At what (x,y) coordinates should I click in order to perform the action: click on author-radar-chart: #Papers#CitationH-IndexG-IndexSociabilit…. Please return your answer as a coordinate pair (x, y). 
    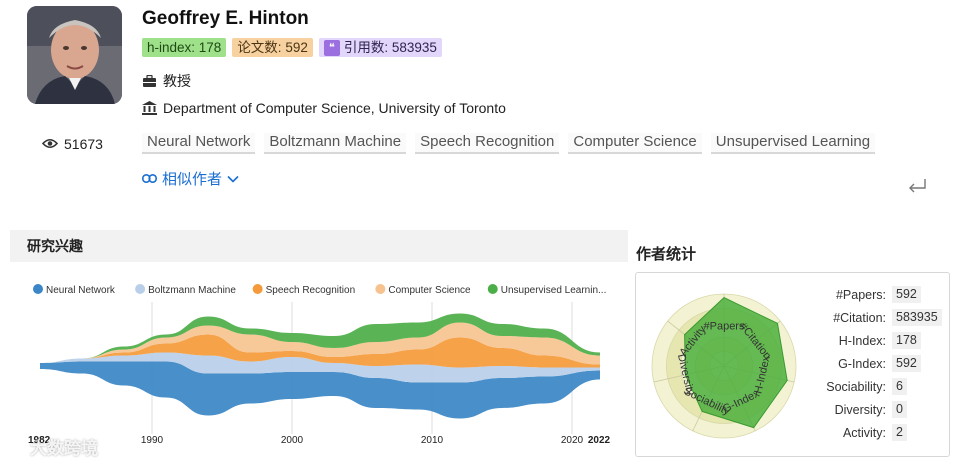
    Looking at the image, I should click on (724, 366).